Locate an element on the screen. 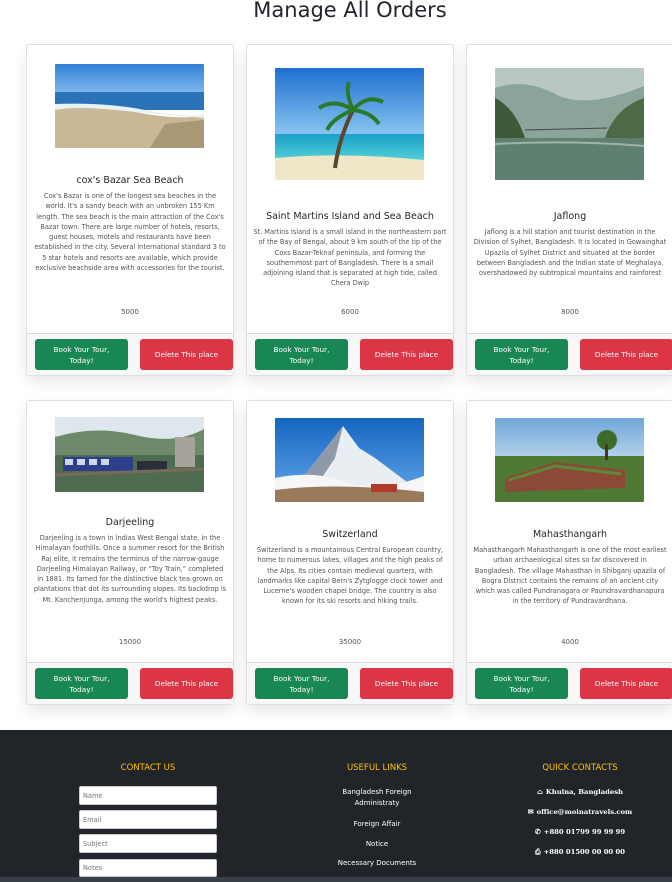 This screenshot has width=672, height=882. card-title: Jaflong is located at coordinates (570, 216).